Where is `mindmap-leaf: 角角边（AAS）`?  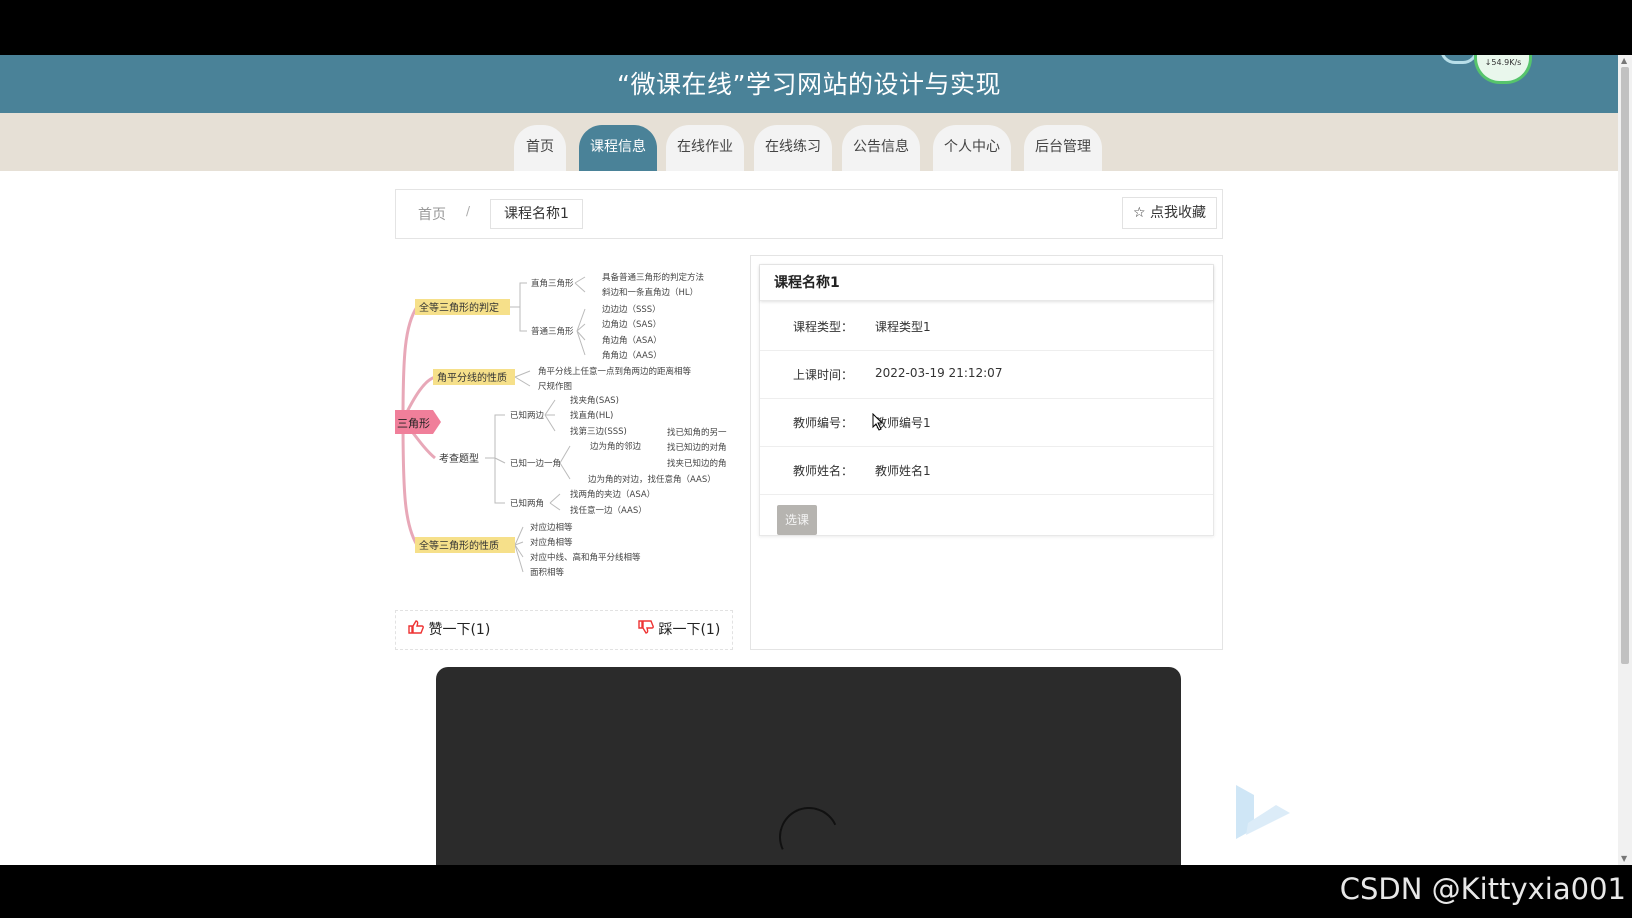 mindmap-leaf: 角角边（AAS） is located at coordinates (632, 355).